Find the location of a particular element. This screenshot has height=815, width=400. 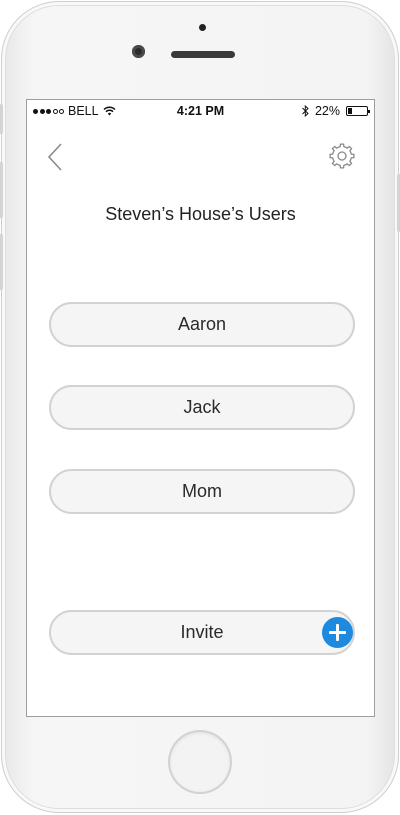

earpiece-speaker is located at coordinates (203, 54).